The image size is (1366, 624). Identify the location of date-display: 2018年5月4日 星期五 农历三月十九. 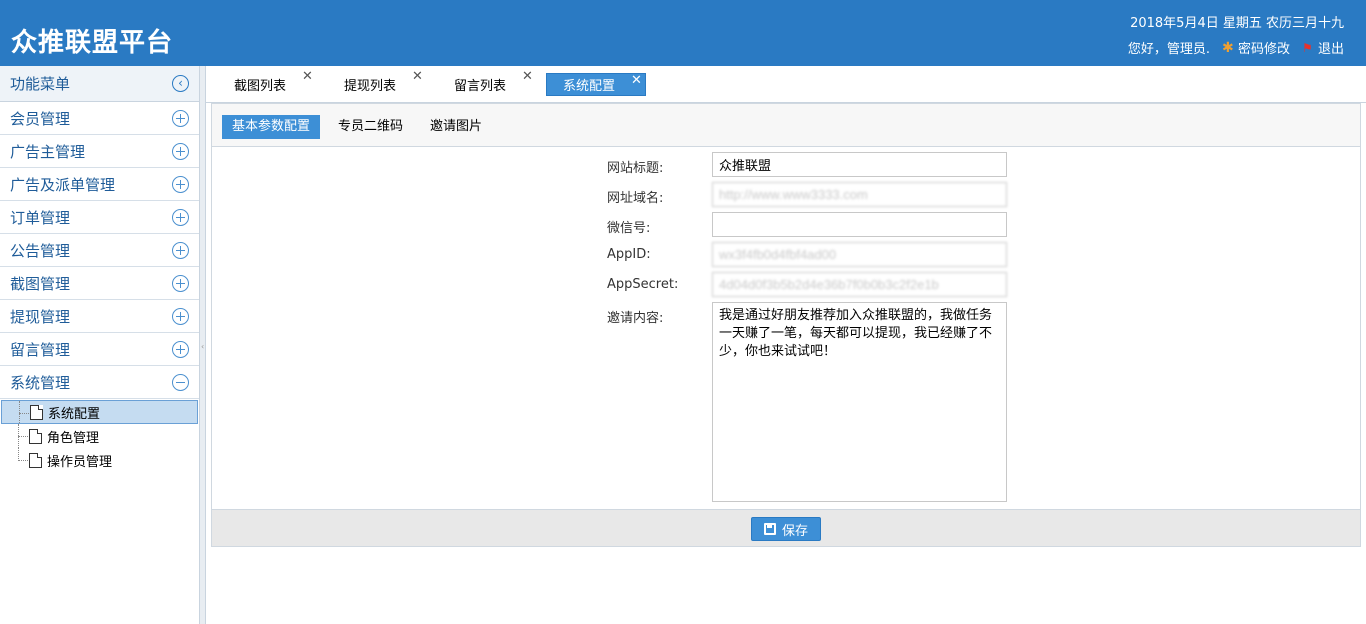
(1237, 23).